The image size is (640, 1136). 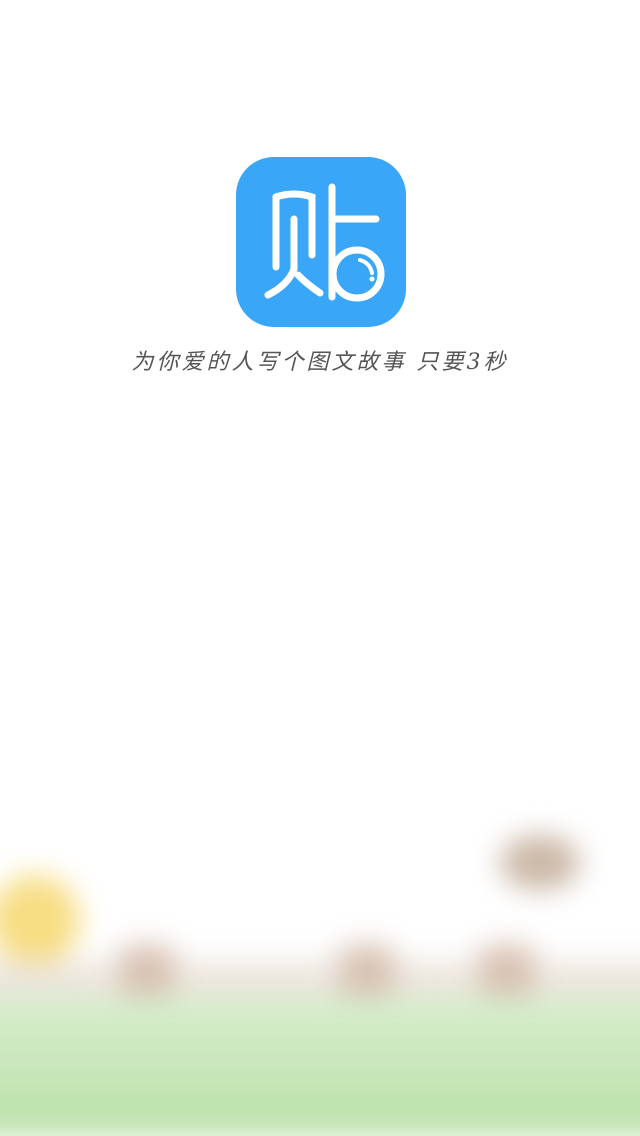 I want to click on app-logo-icon, so click(x=321, y=242).